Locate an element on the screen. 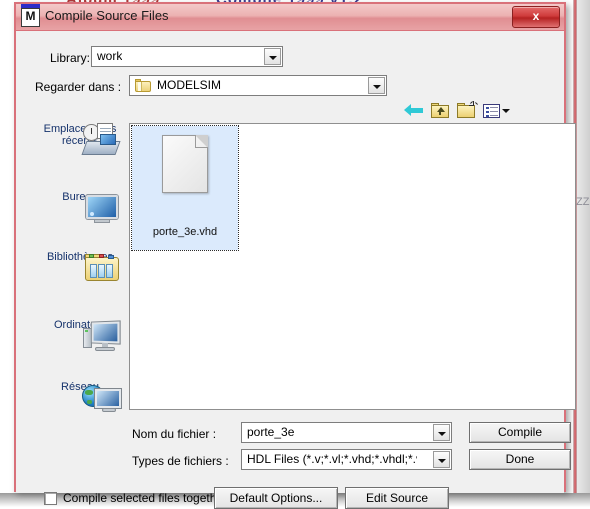 Image resolution: width=590 pixels, height=509 pixels. list-item: porte_3e.vhd is located at coordinates (185, 188).